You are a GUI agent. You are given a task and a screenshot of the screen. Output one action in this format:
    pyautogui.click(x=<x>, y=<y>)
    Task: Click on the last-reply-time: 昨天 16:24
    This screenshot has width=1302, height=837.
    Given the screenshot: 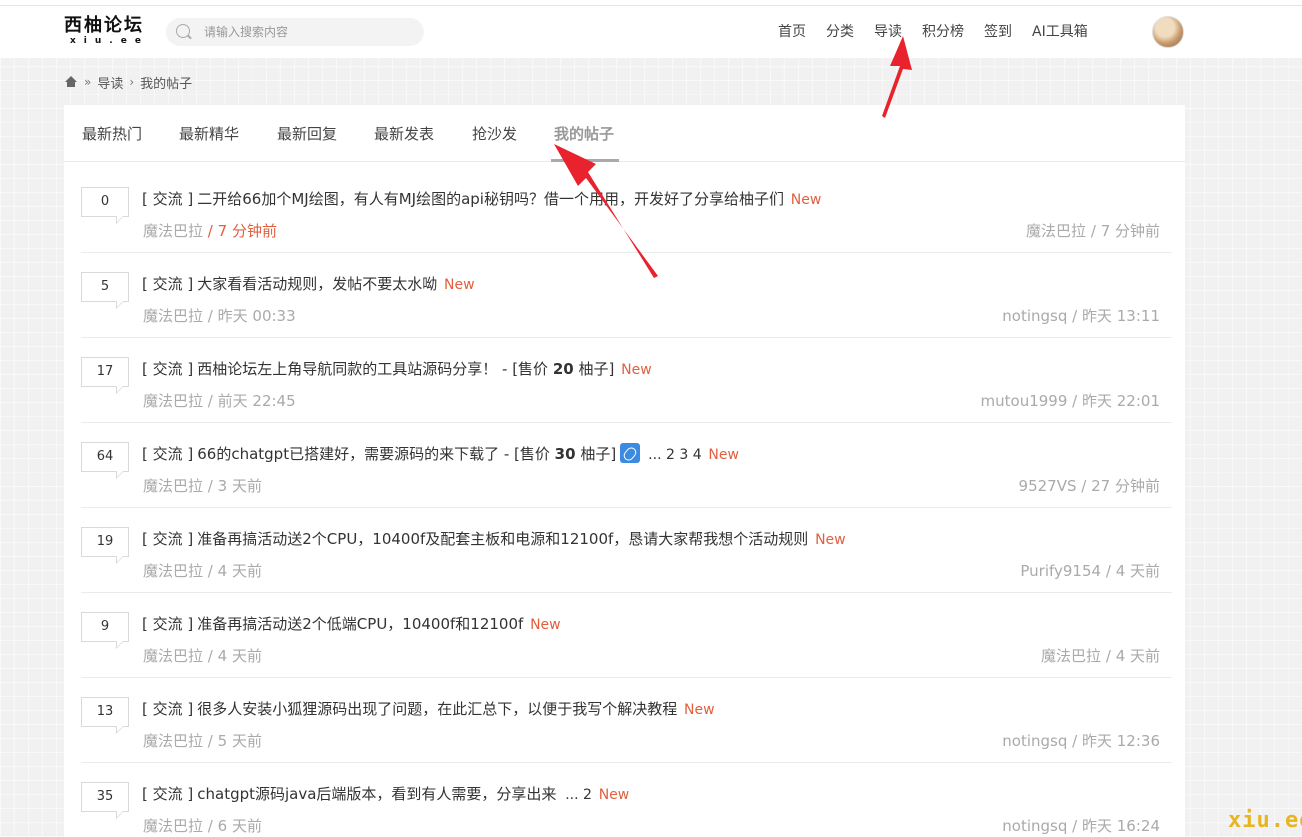 What is the action you would take?
    pyautogui.click(x=1121, y=826)
    